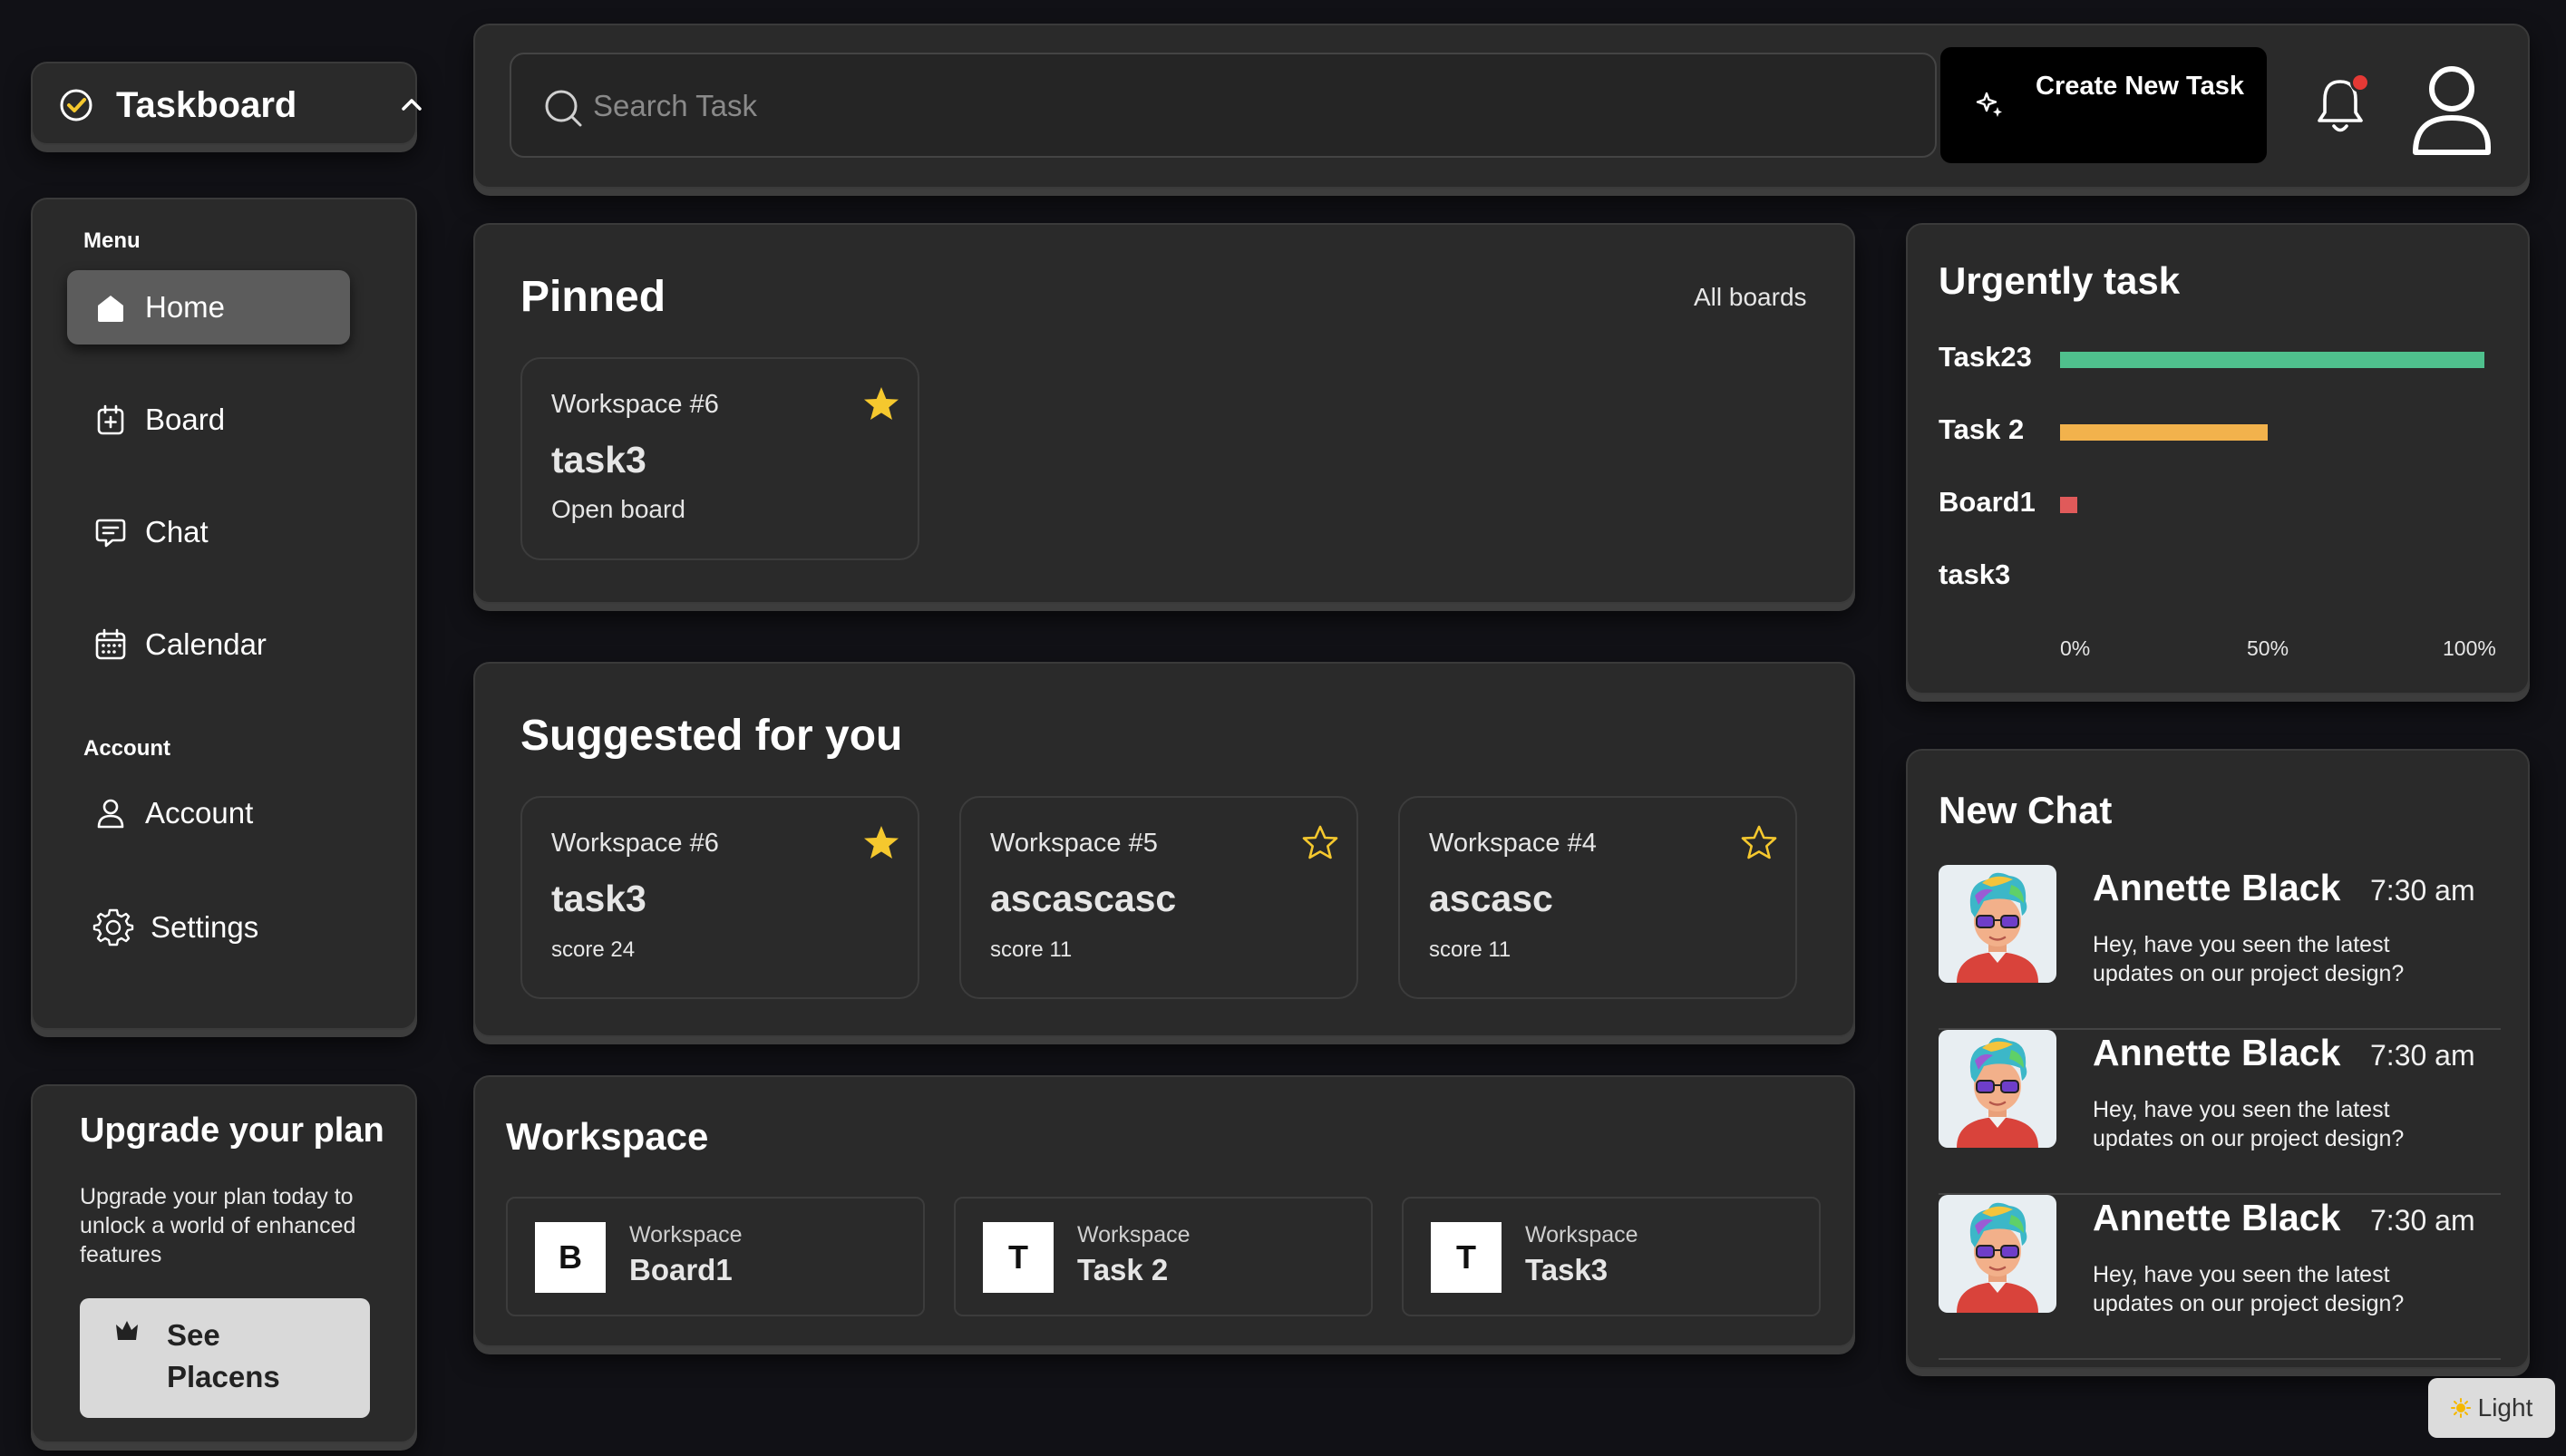 This screenshot has width=2566, height=1456. I want to click on profile-avatar-icon, so click(2451, 109).